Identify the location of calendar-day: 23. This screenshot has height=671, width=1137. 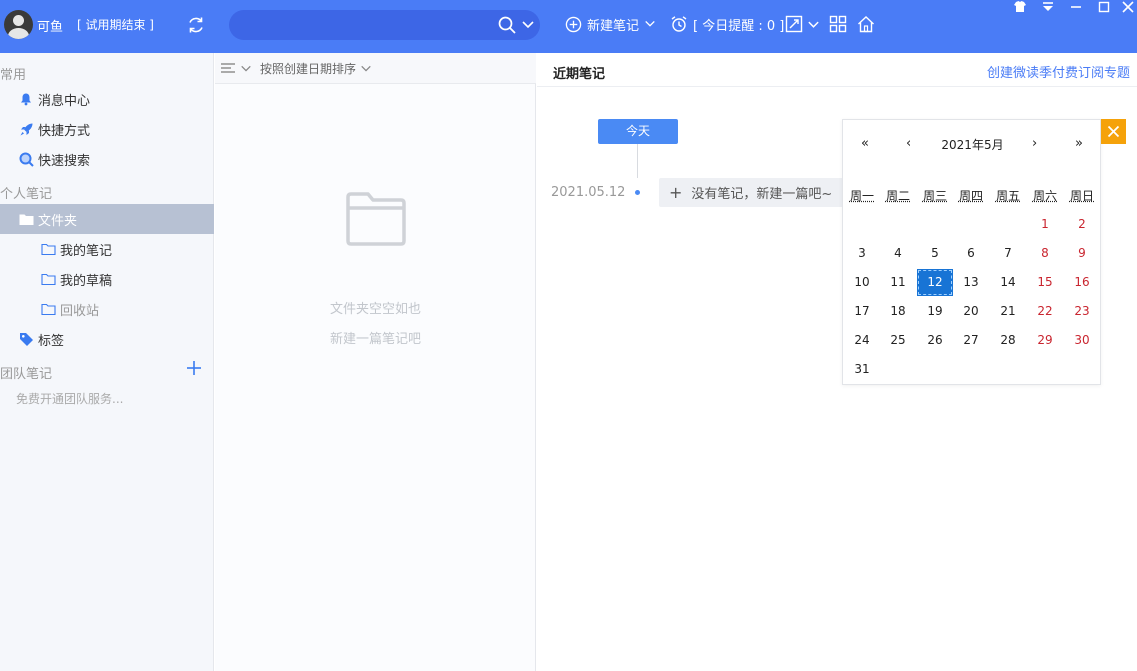
(1082, 311).